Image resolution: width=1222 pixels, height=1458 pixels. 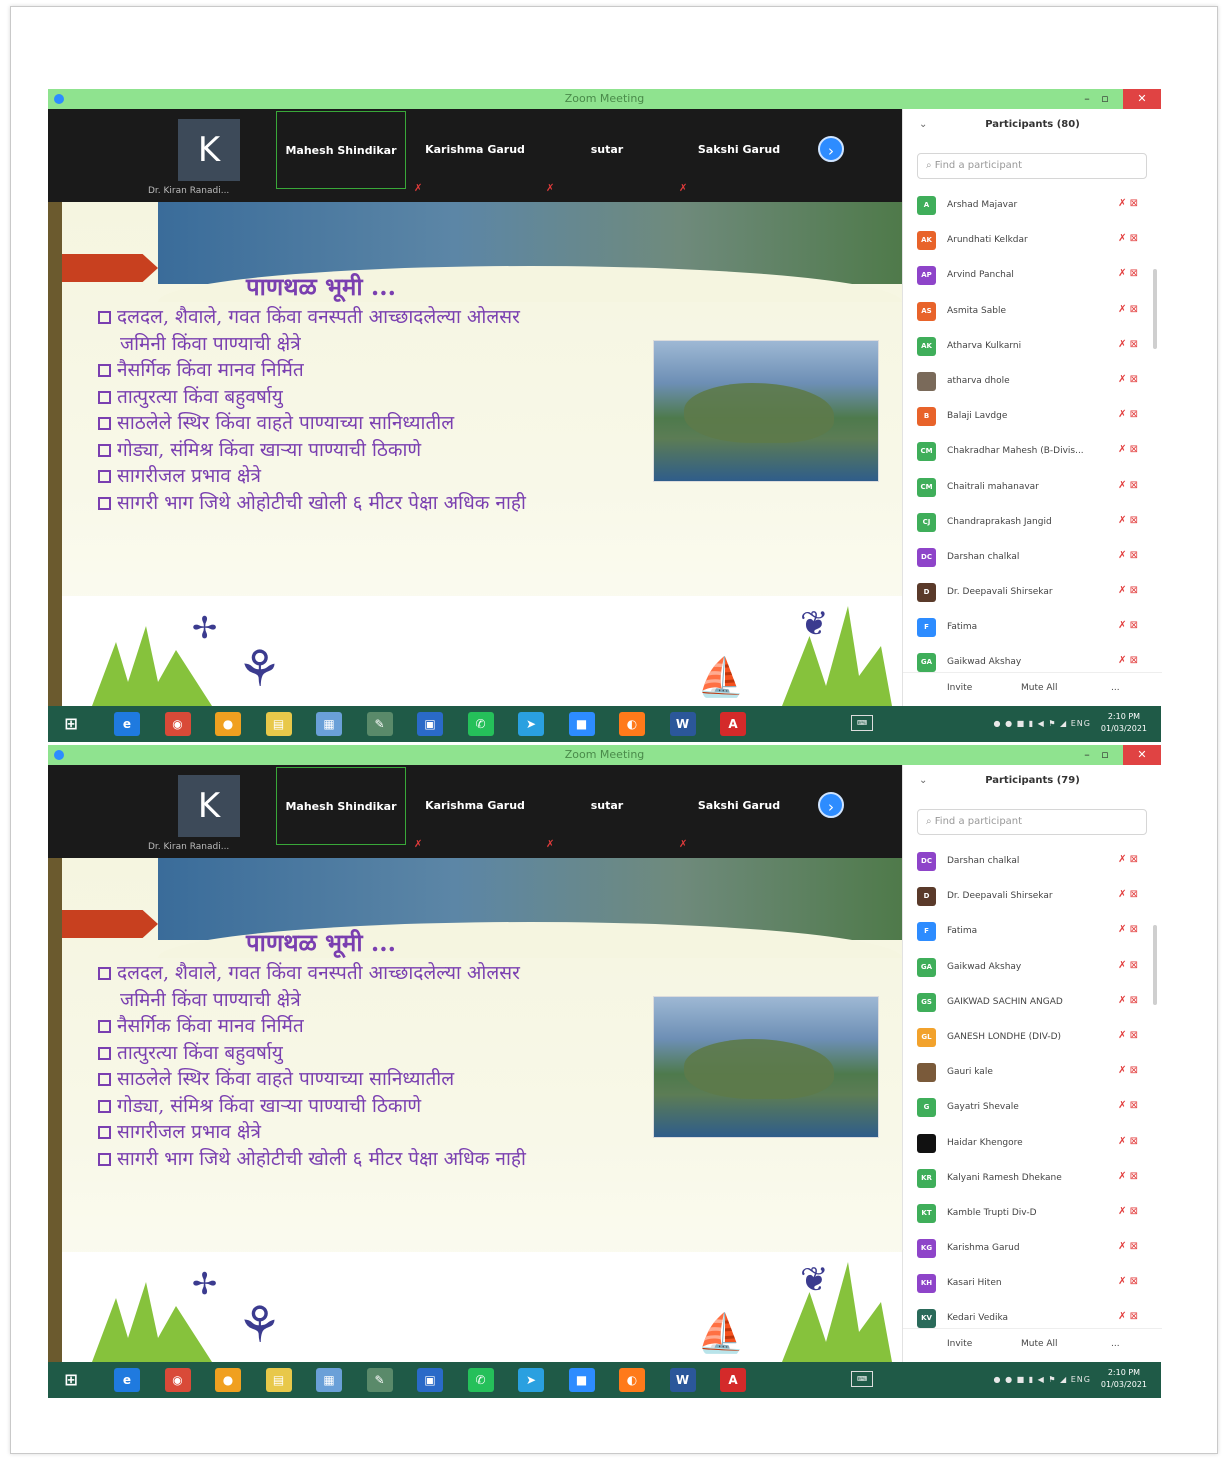 I want to click on participant-row: KH Kasari Hiten ✗ ⊠, so click(x=1032, y=1284).